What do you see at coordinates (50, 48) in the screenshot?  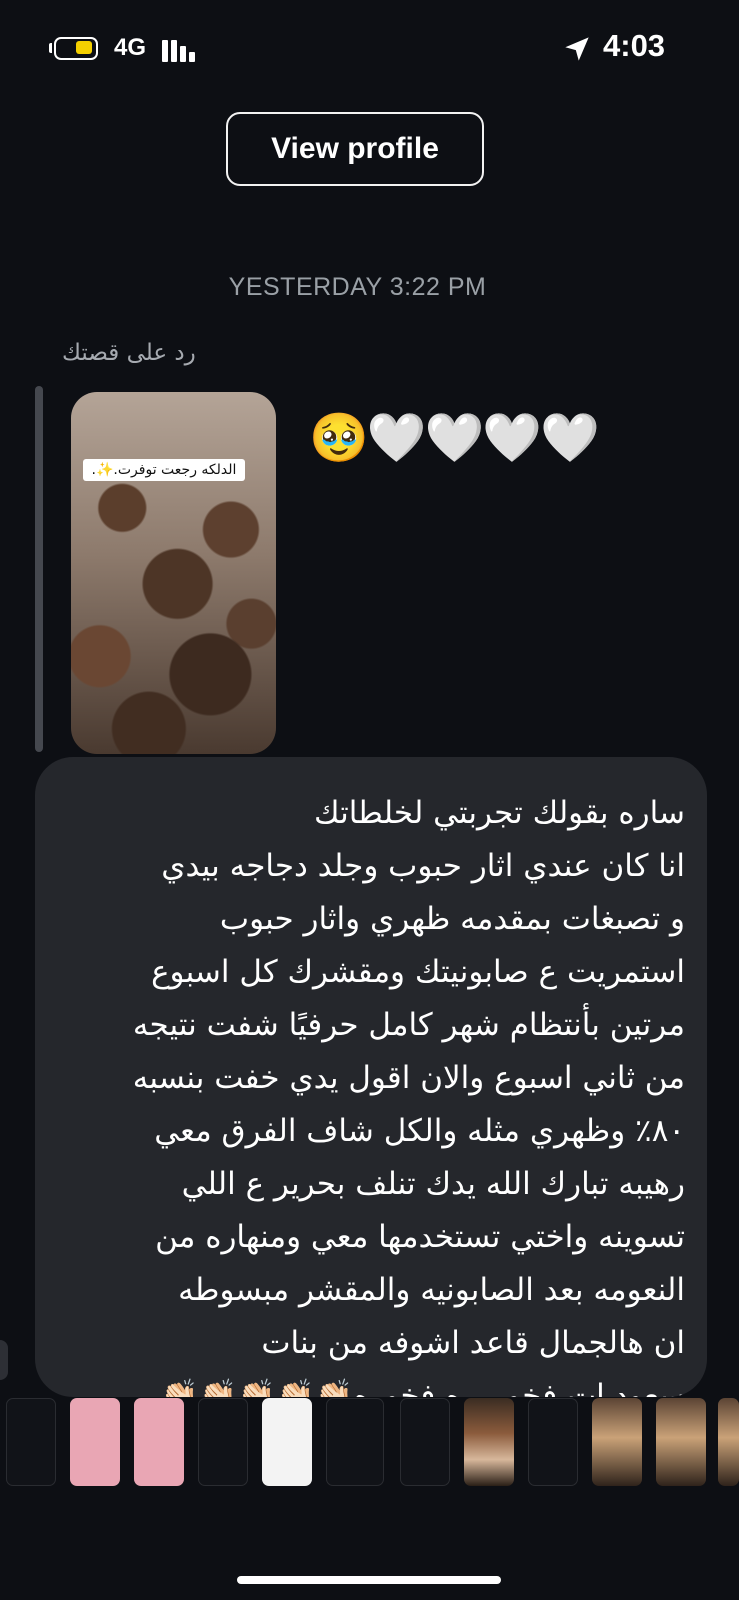 I see `battery-icon-cap` at bounding box center [50, 48].